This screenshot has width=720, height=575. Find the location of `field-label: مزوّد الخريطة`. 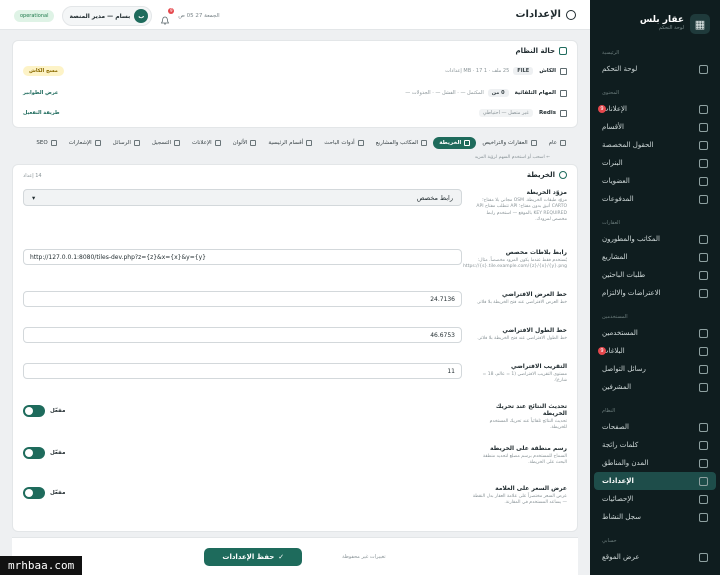

field-label: مزوّد الخريطة is located at coordinates (546, 192).